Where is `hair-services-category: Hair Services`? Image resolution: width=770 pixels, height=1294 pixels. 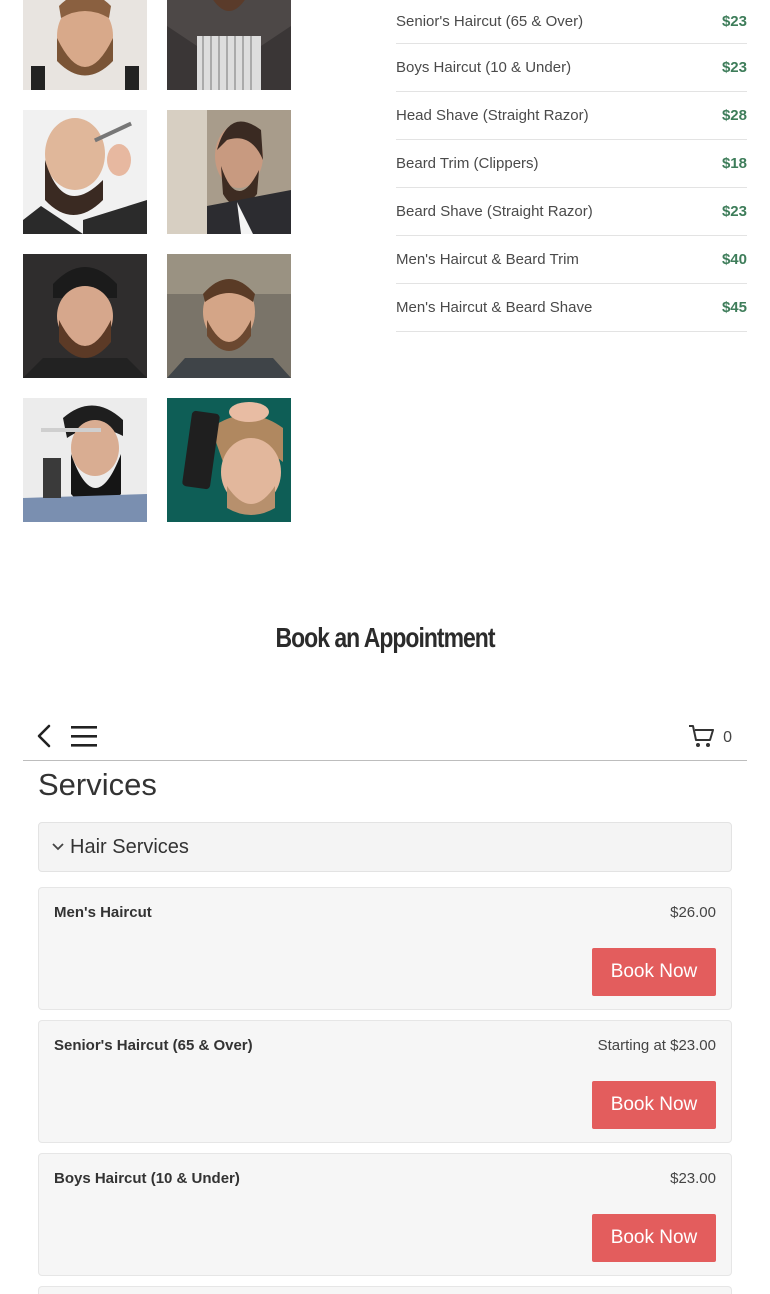
hair-services-category: Hair Services is located at coordinates (385, 847).